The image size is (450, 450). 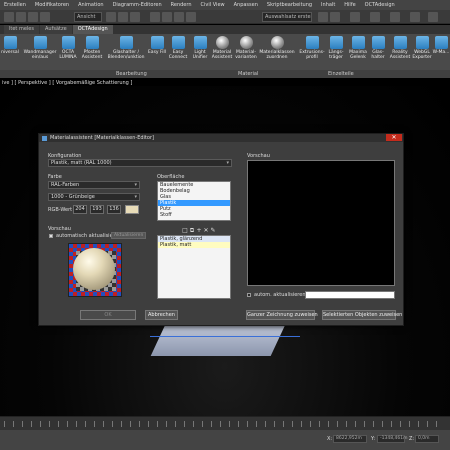 I want to click on fill-icon, so click(x=157, y=42).